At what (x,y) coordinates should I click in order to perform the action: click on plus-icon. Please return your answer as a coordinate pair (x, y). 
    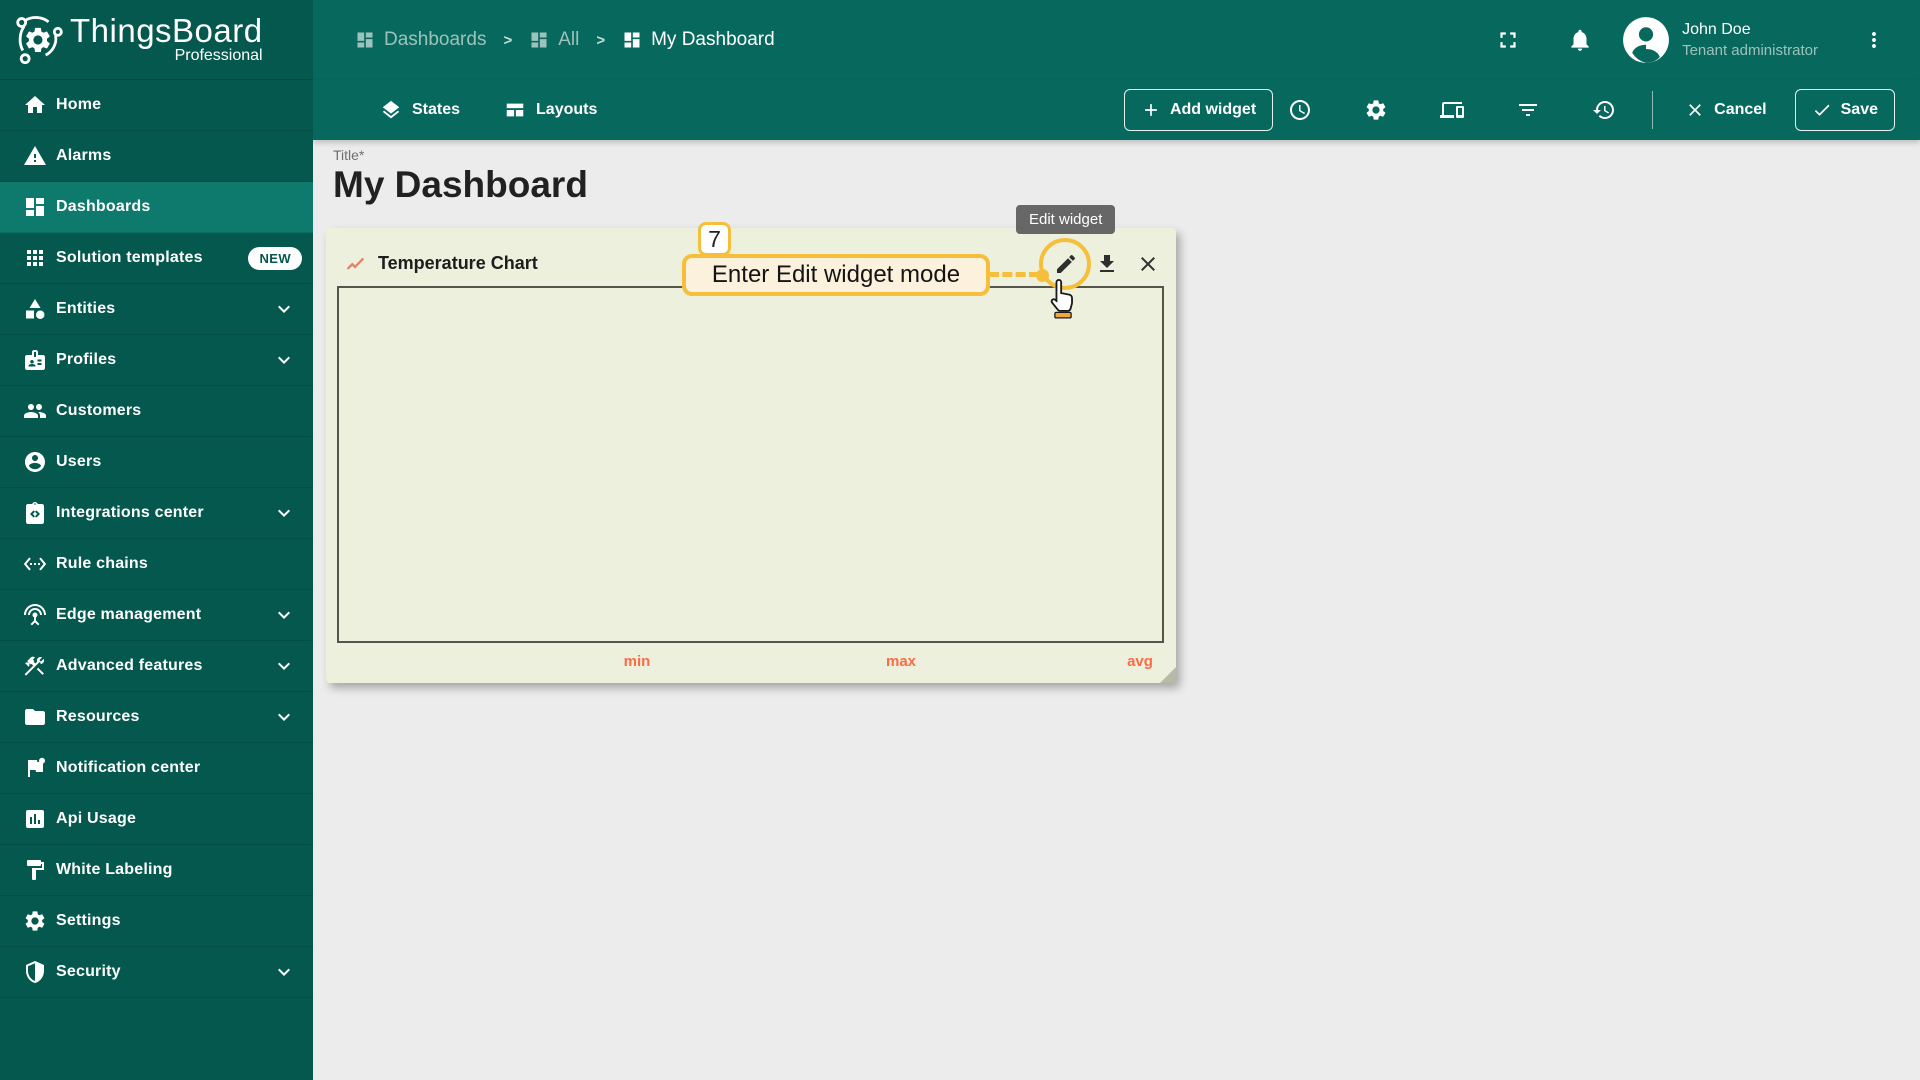
    Looking at the image, I should click on (1151, 110).